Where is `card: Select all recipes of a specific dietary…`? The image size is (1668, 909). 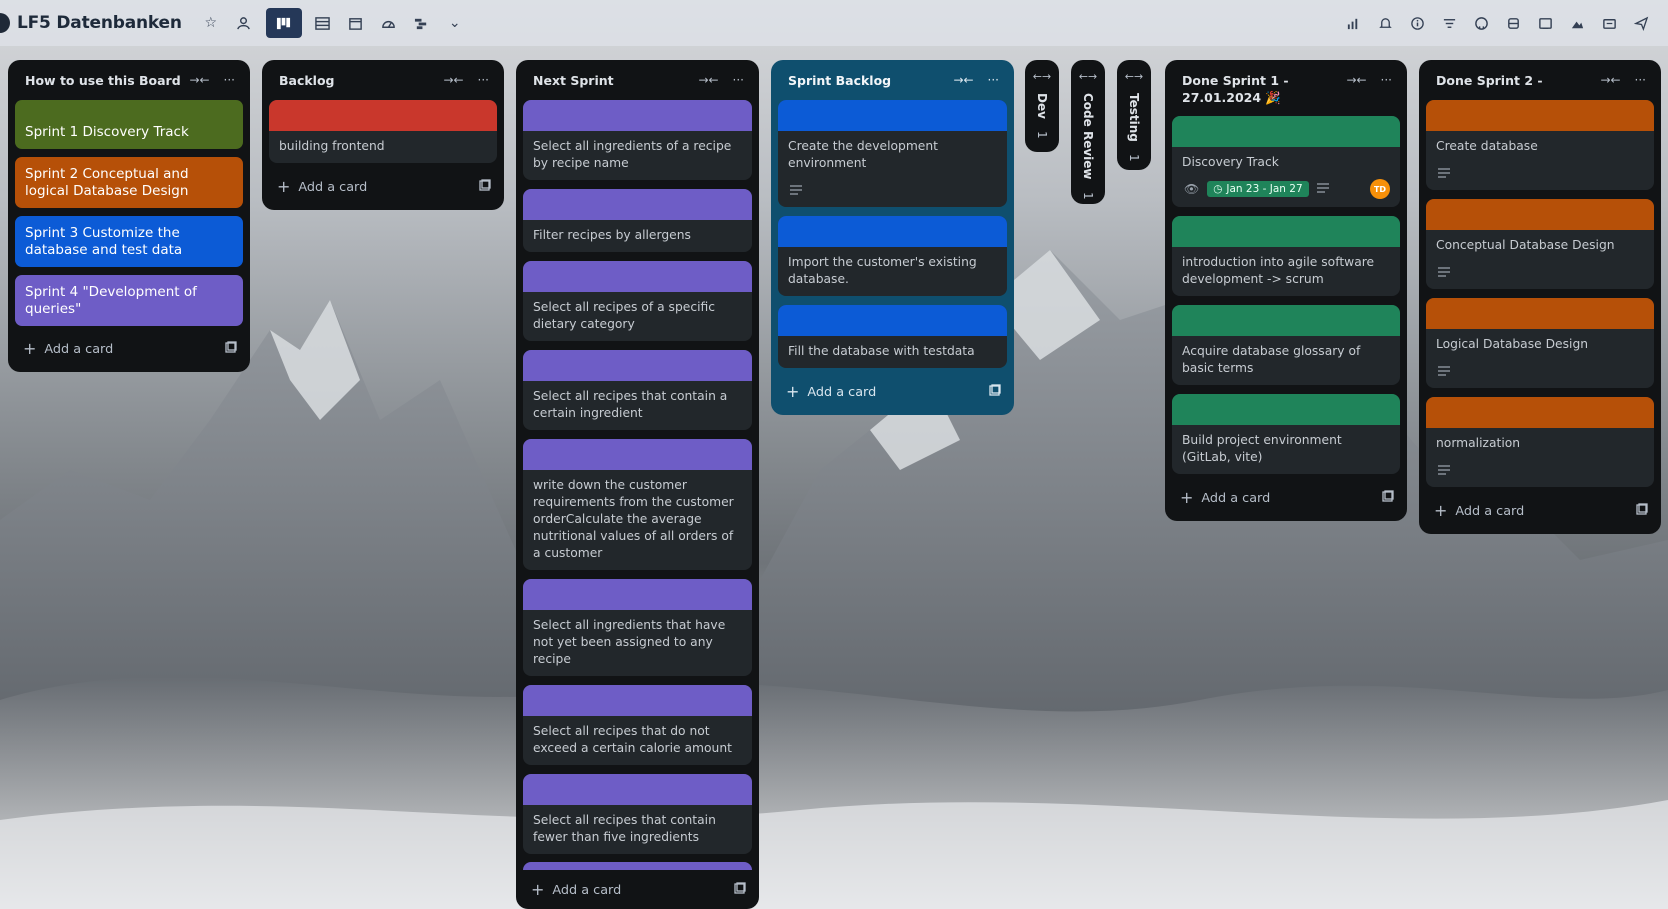
card: Select all recipes of a specific dietary… is located at coordinates (637, 301).